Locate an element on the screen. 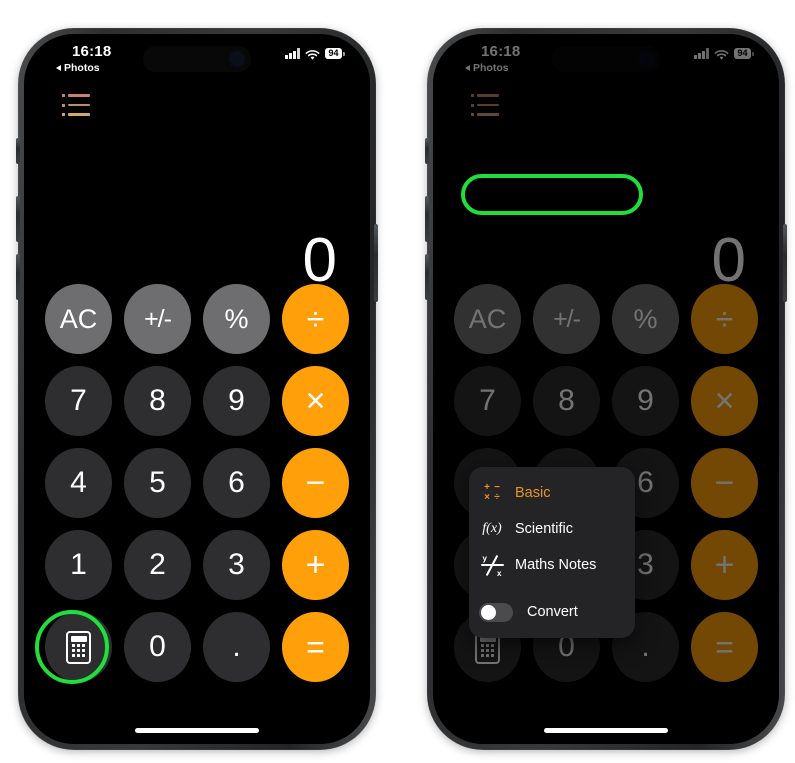  calculator-icon is located at coordinates (78, 647).